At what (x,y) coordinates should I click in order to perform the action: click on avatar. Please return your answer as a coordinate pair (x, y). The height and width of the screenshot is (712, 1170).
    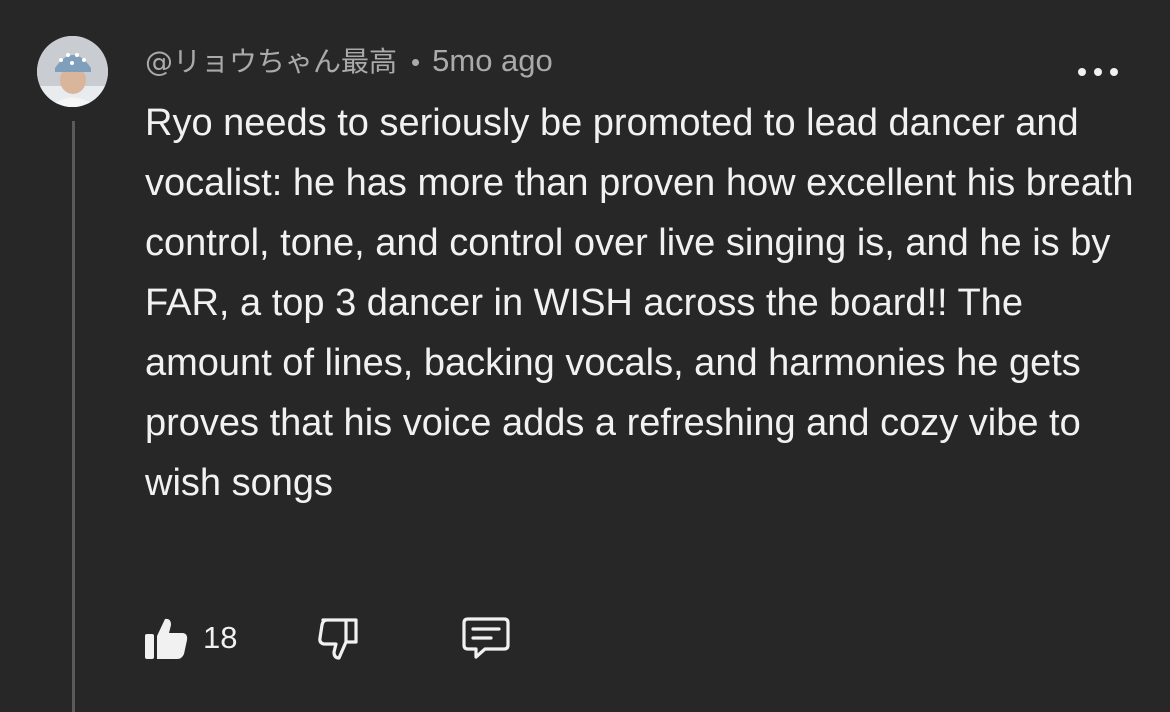
    Looking at the image, I should click on (72, 71).